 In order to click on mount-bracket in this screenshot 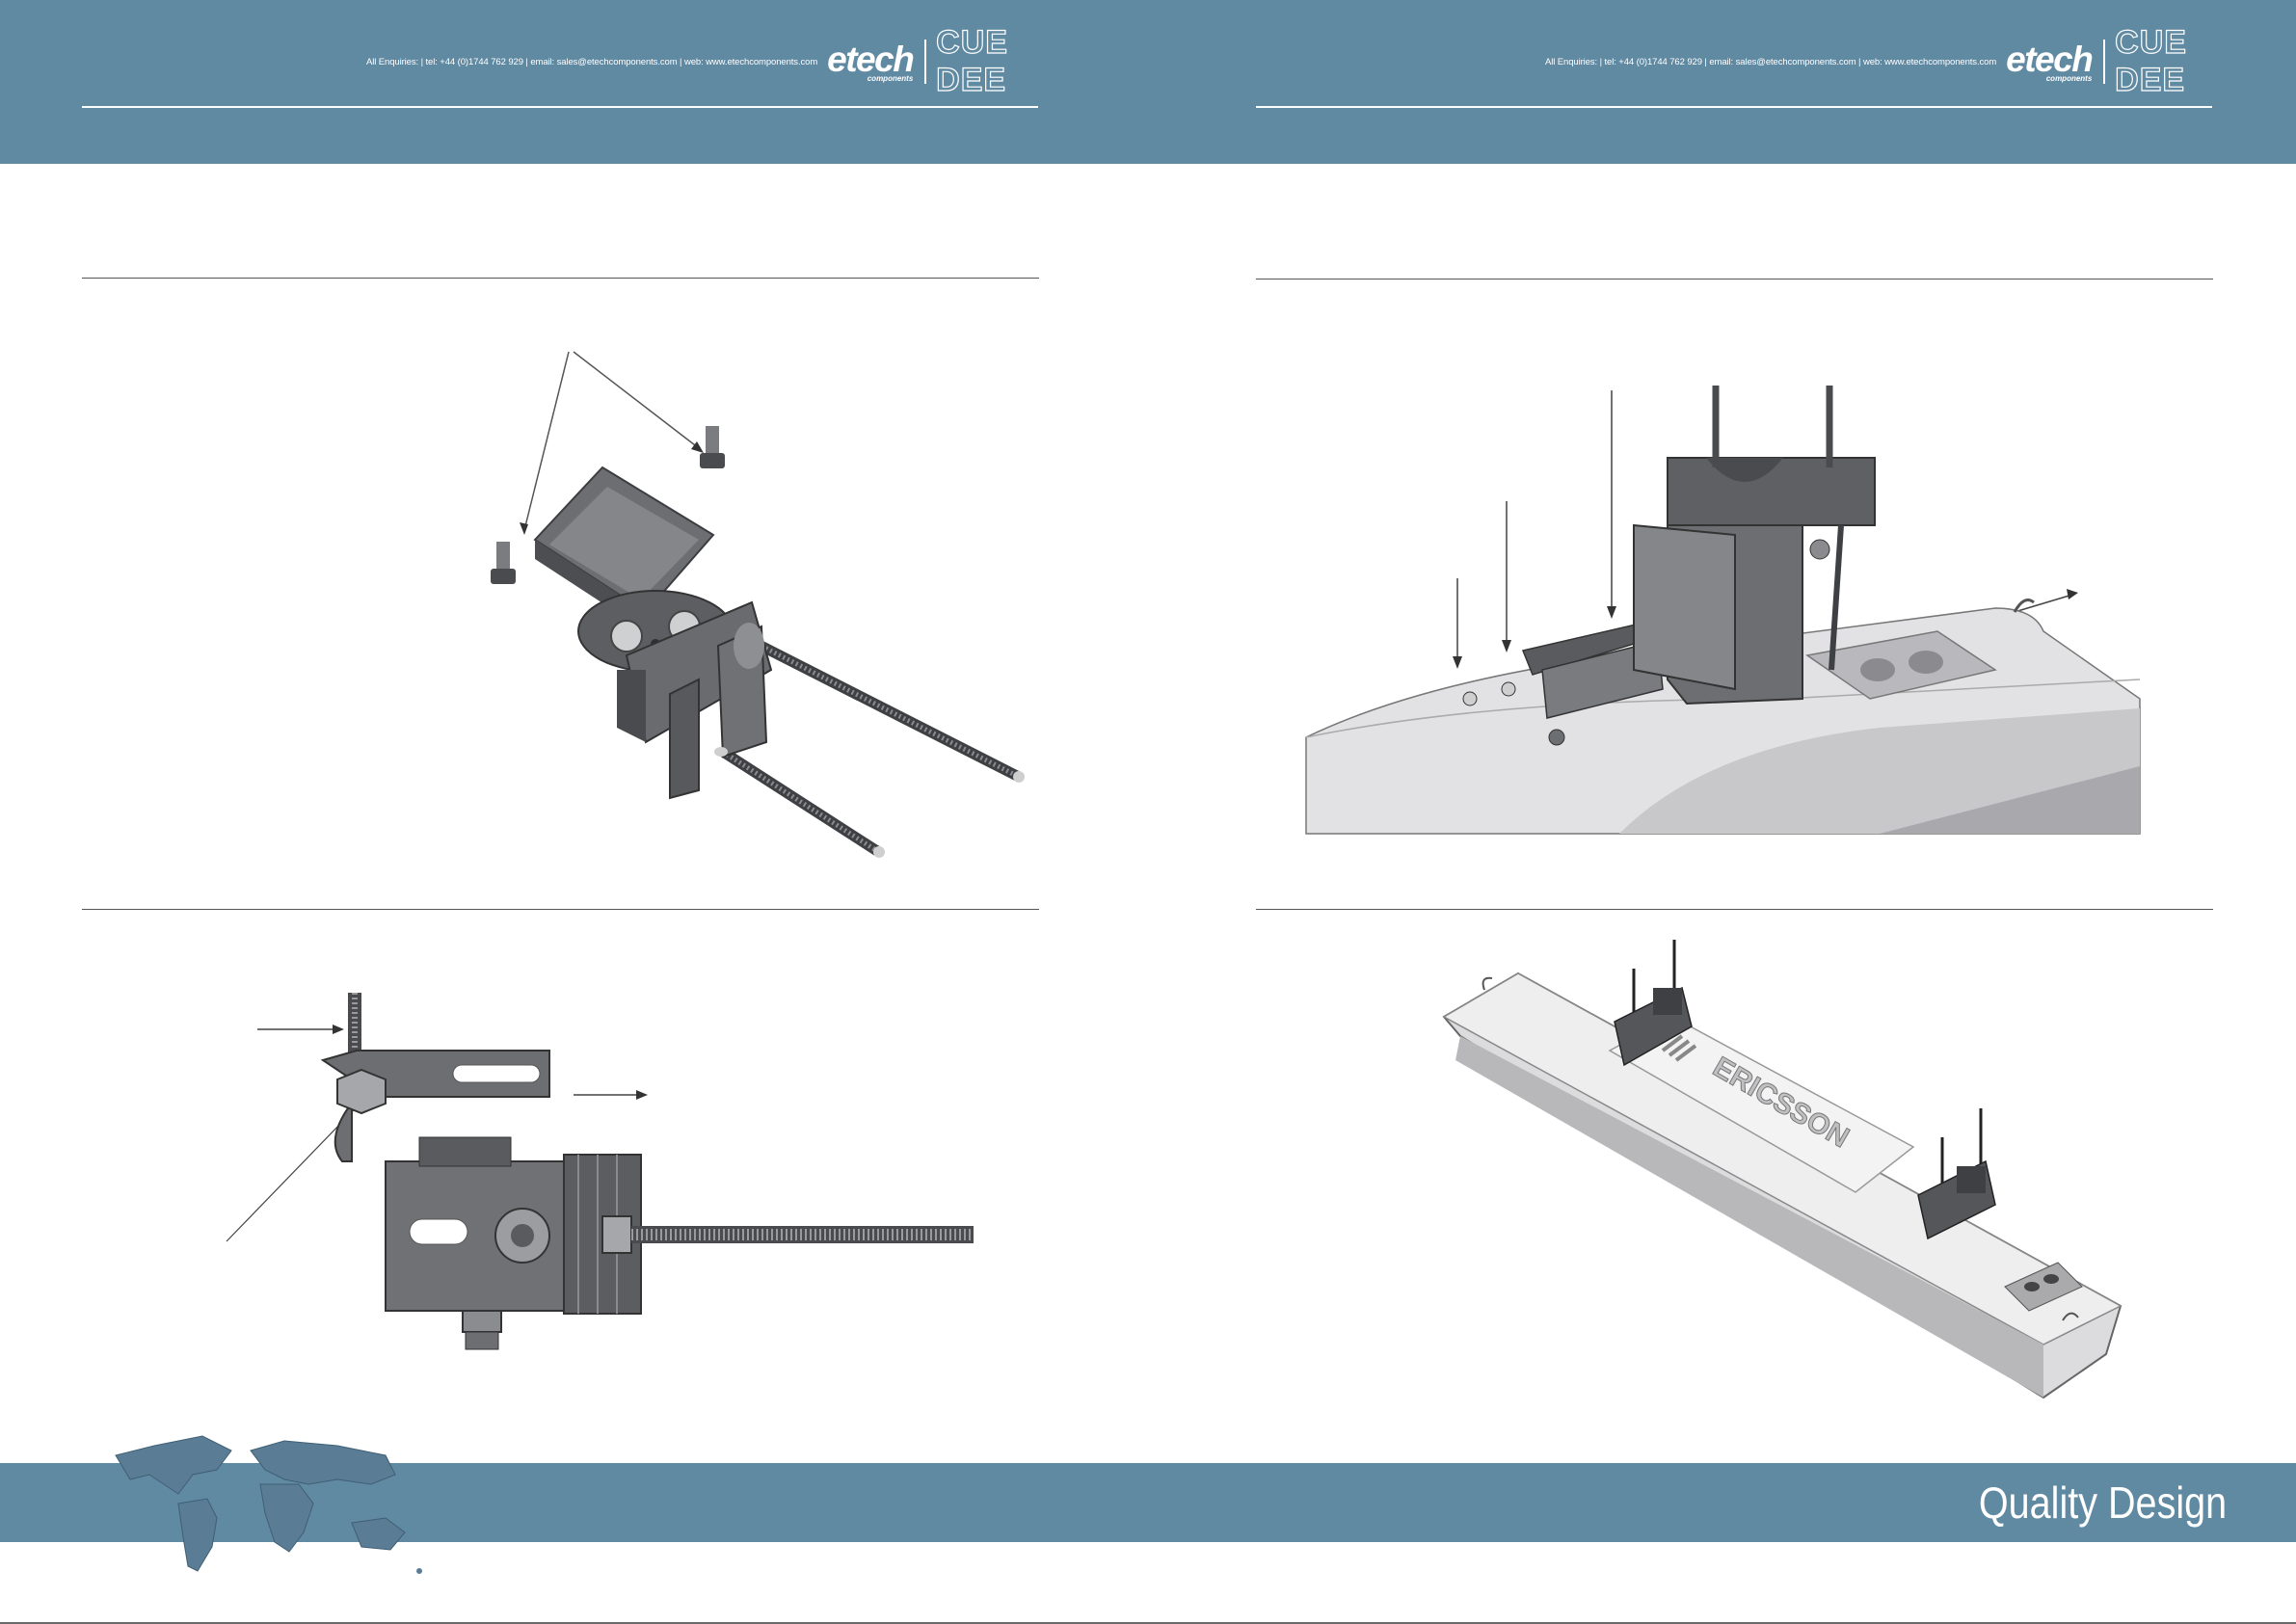, I will do `click(1956, 1174)`.